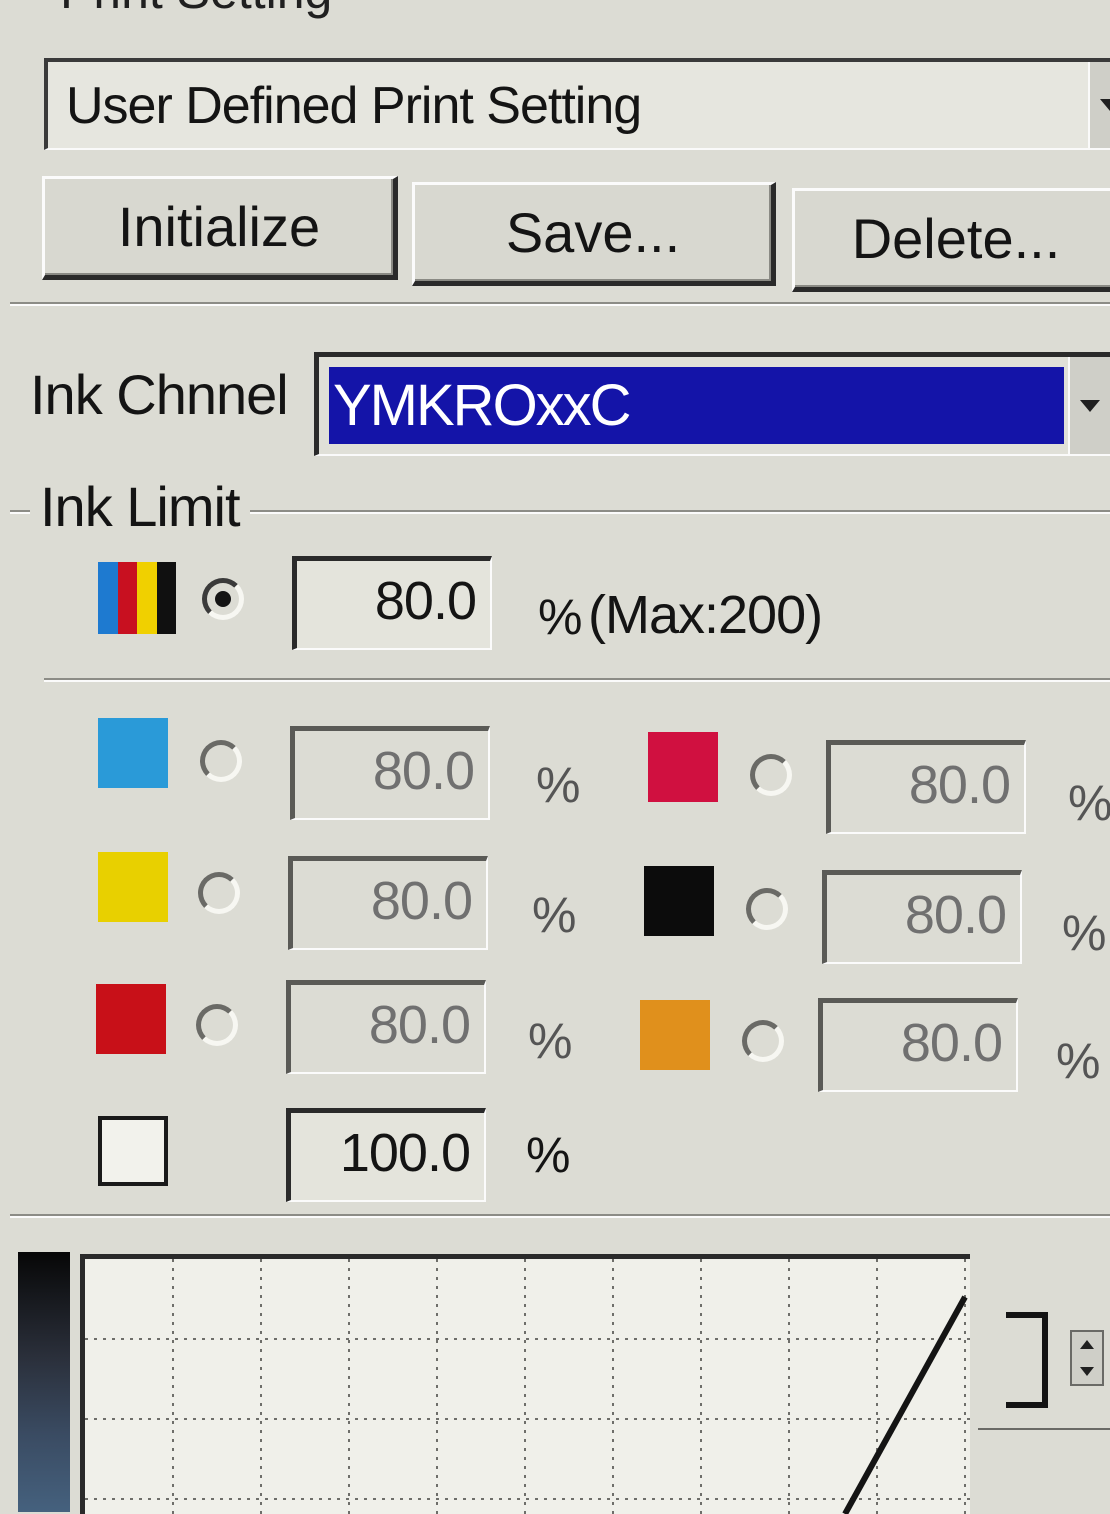  I want to click on orange-limit-unit: %, so click(1078, 1061).